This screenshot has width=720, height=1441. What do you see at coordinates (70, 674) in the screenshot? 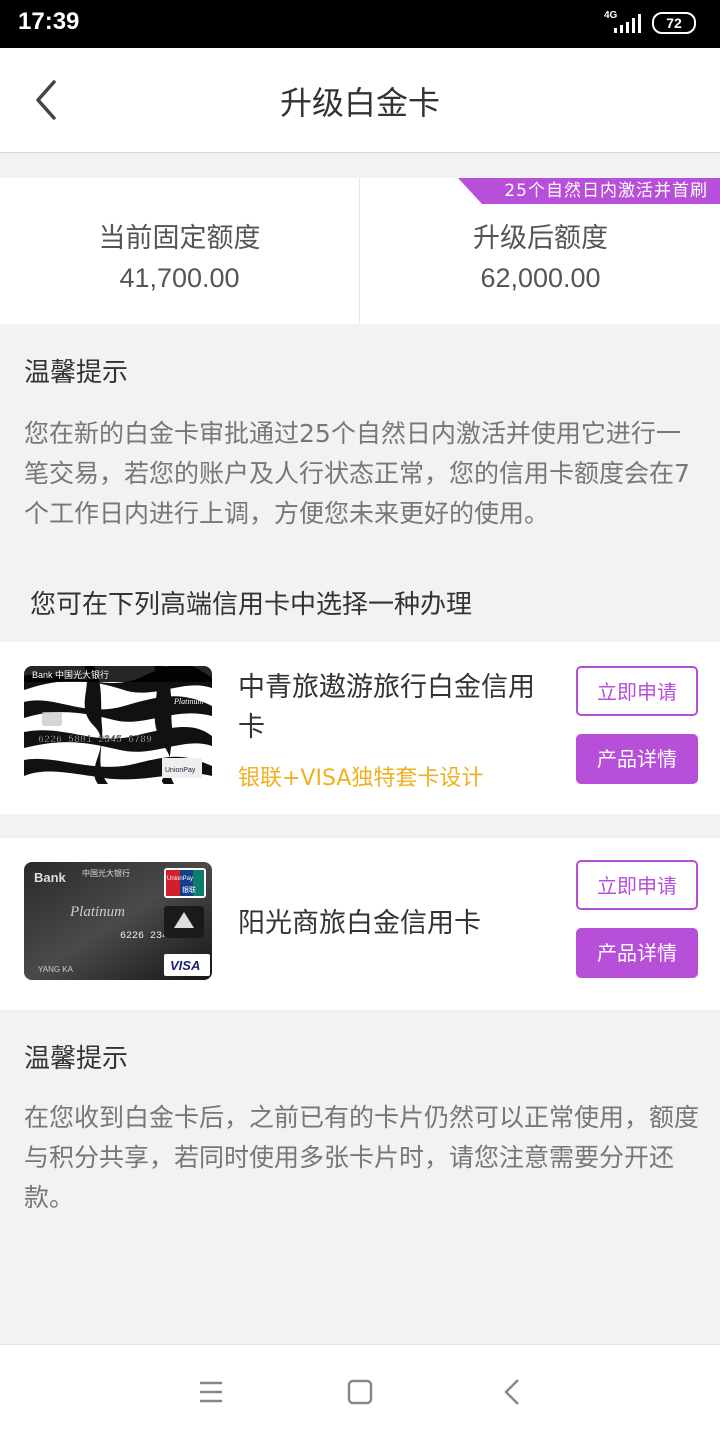
I see `card-brand: Bank 中国光大银行` at bounding box center [70, 674].